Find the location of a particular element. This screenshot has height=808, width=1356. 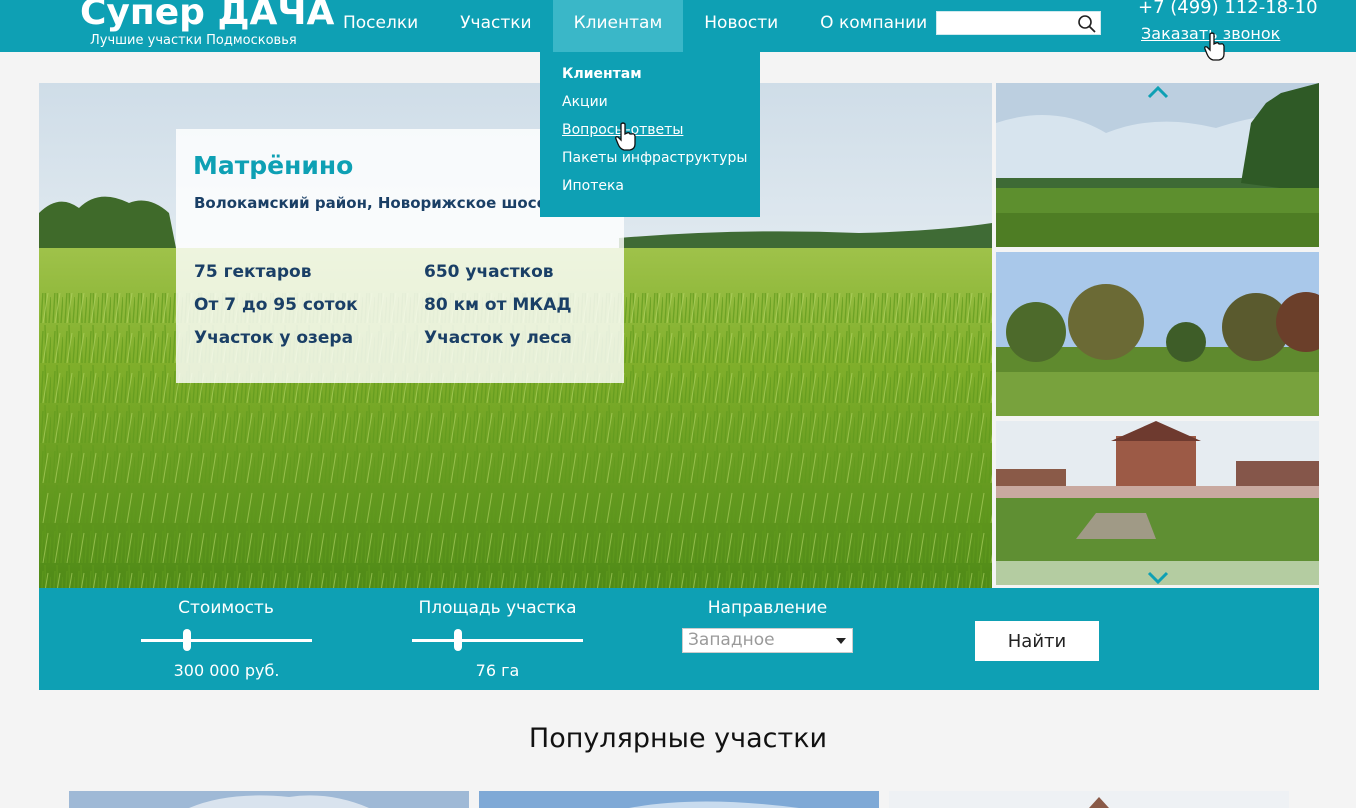

direction-select: Западное is located at coordinates (767, 640).